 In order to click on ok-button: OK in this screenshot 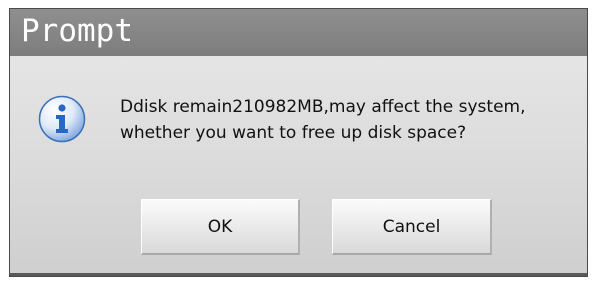, I will do `click(220, 227)`.